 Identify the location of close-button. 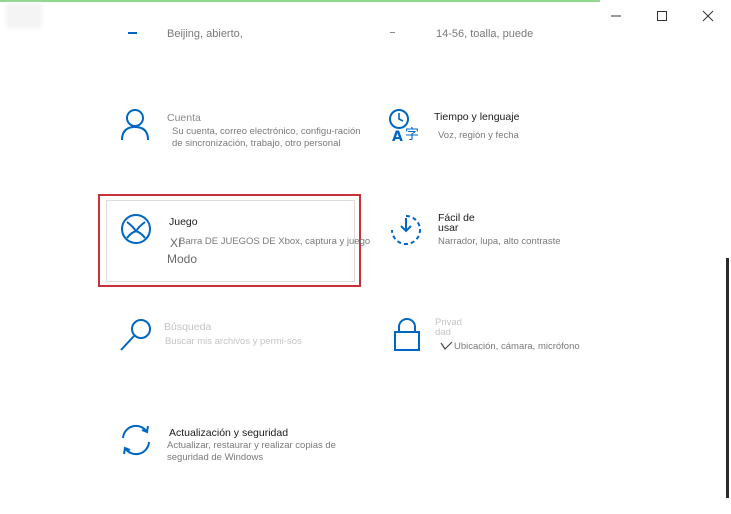
(708, 16).